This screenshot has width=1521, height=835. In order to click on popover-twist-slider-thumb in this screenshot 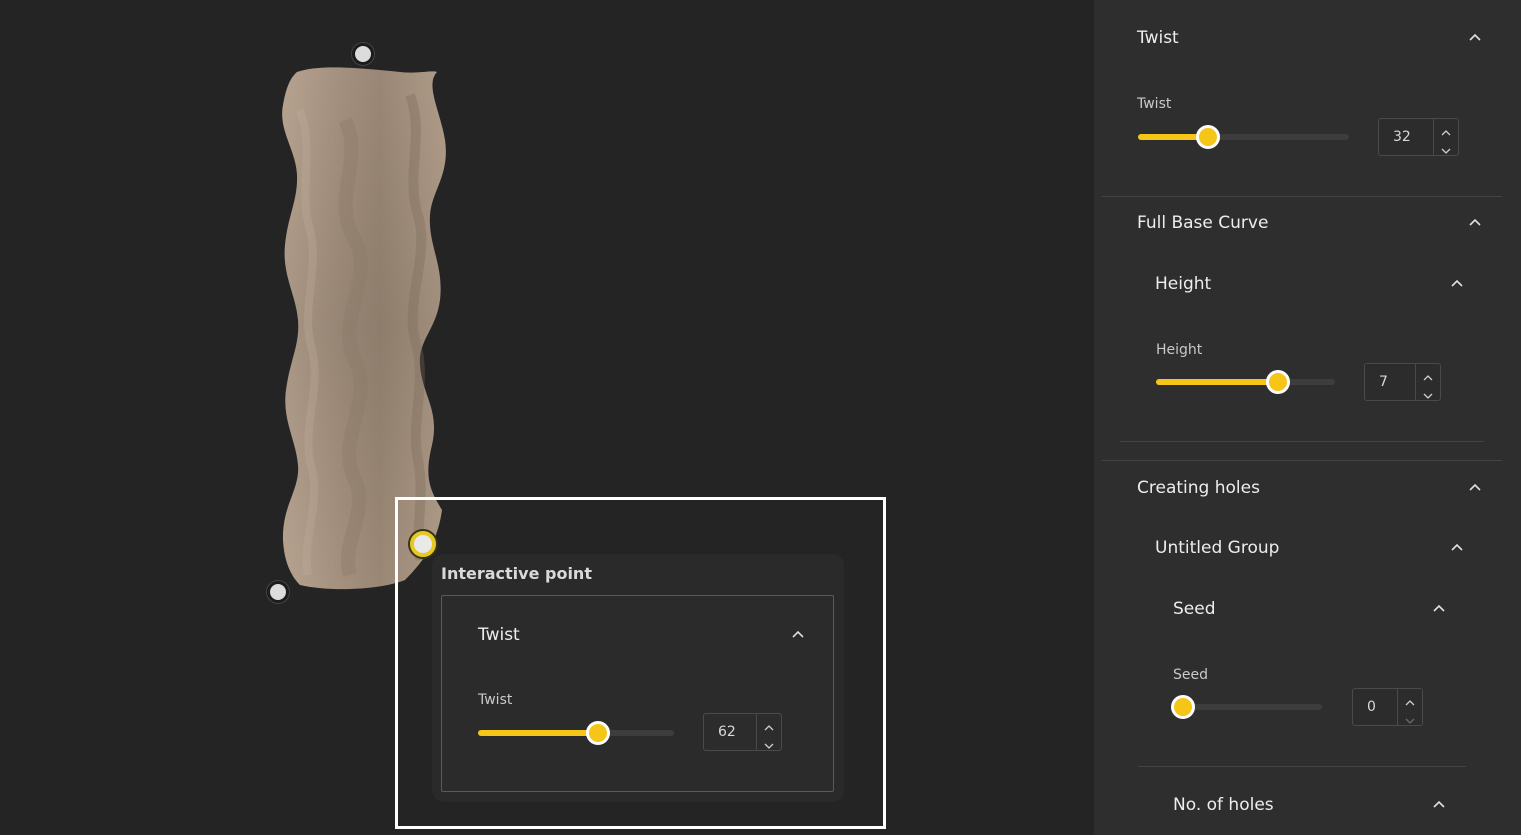, I will do `click(597, 733)`.